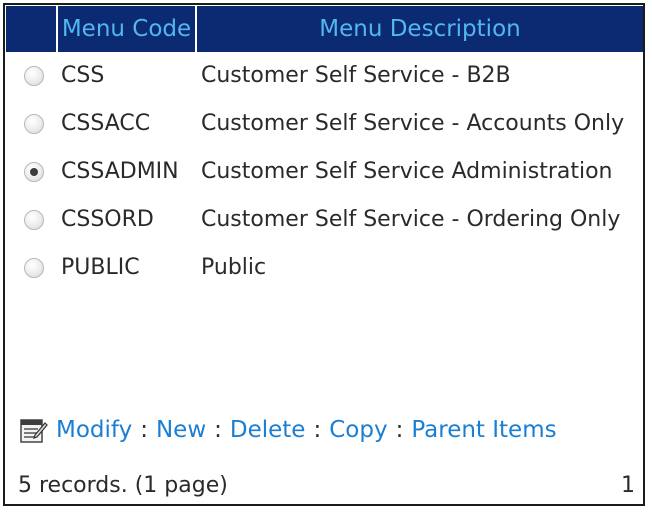 This screenshot has width=652, height=512. I want to click on menu-description-cell: Customer Self Service - B2B, so click(356, 75).